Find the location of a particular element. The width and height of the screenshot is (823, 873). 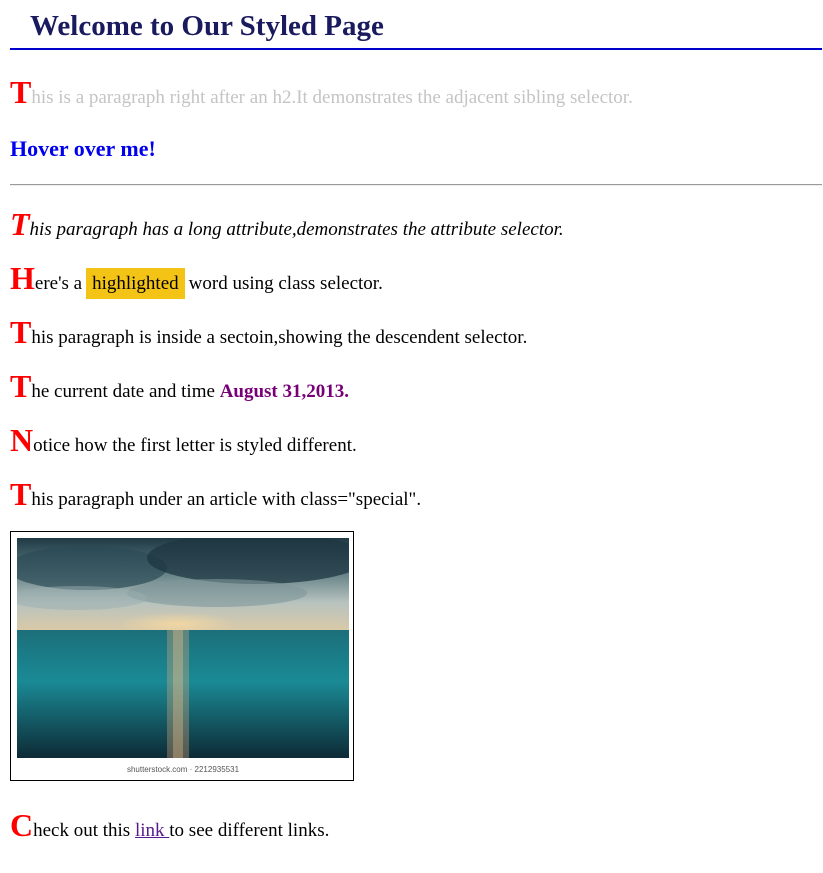

highlight-paragraph-before: ere's a is located at coordinates (58, 283).